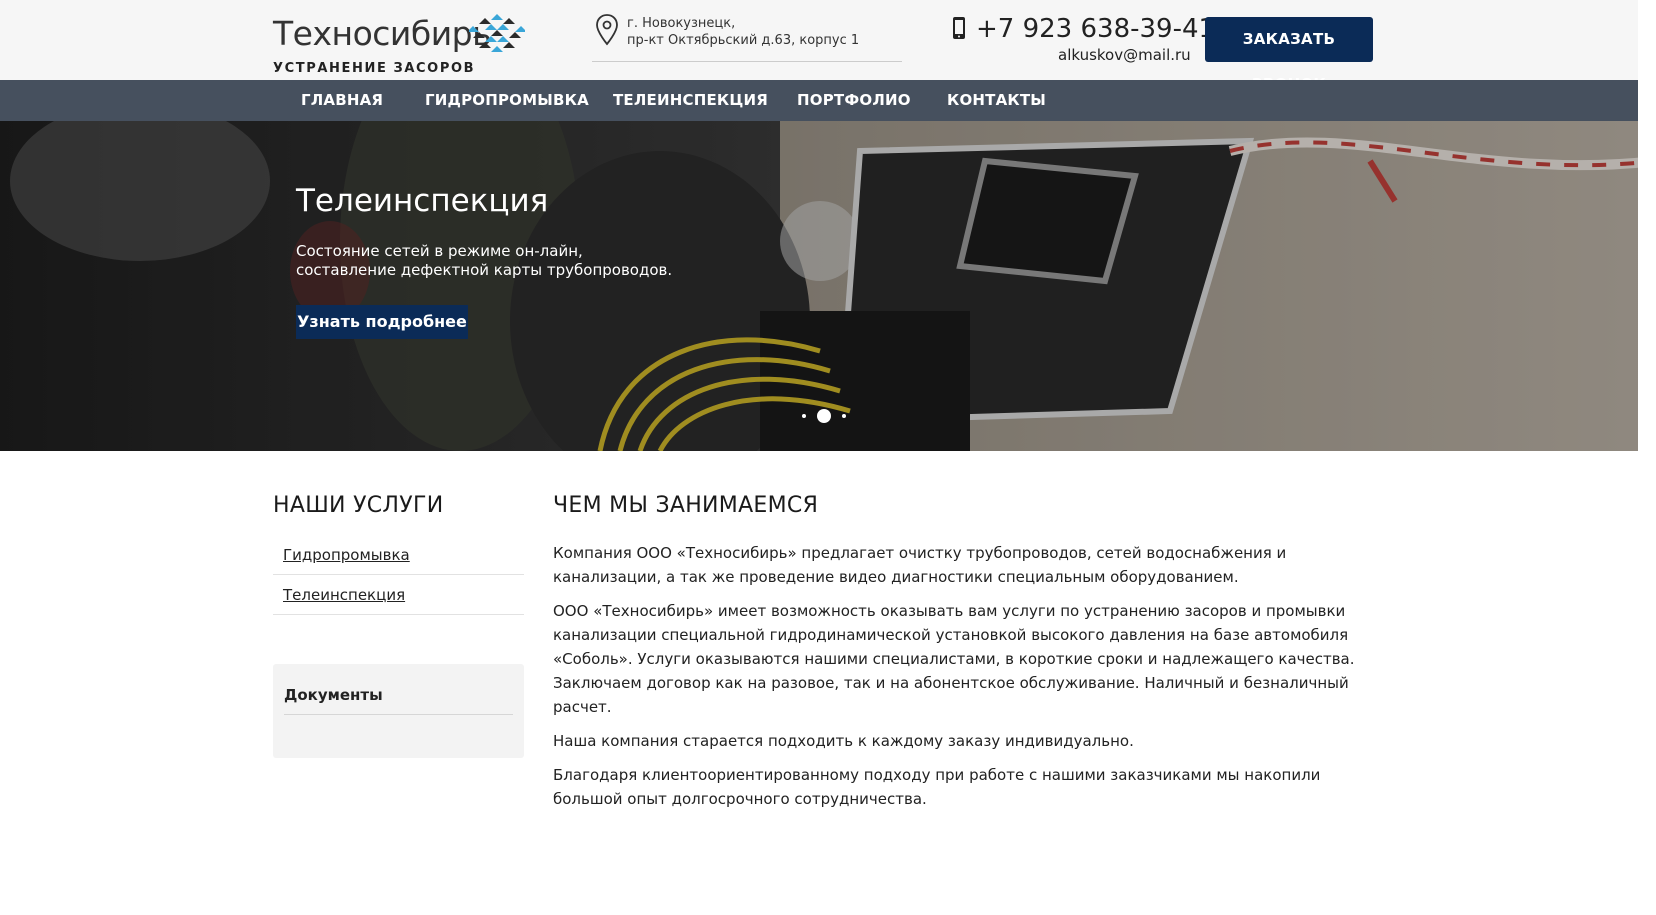  I want to click on nav-item-portfolio: ПОРТФОЛИО, so click(854, 100).